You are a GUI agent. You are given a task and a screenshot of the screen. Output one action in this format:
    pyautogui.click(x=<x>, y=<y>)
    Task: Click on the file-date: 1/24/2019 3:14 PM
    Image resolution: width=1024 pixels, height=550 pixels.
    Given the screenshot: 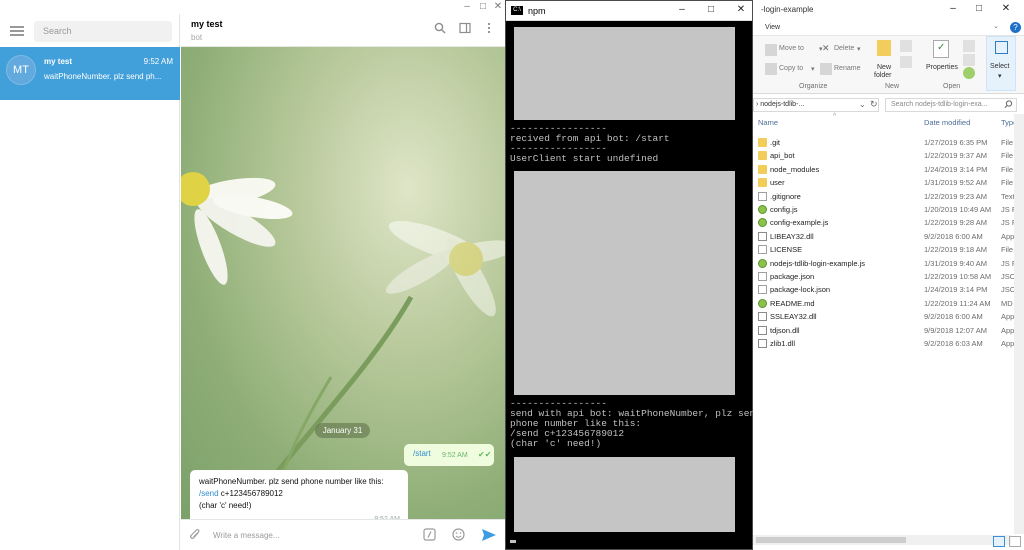 What is the action you would take?
    pyautogui.click(x=956, y=169)
    